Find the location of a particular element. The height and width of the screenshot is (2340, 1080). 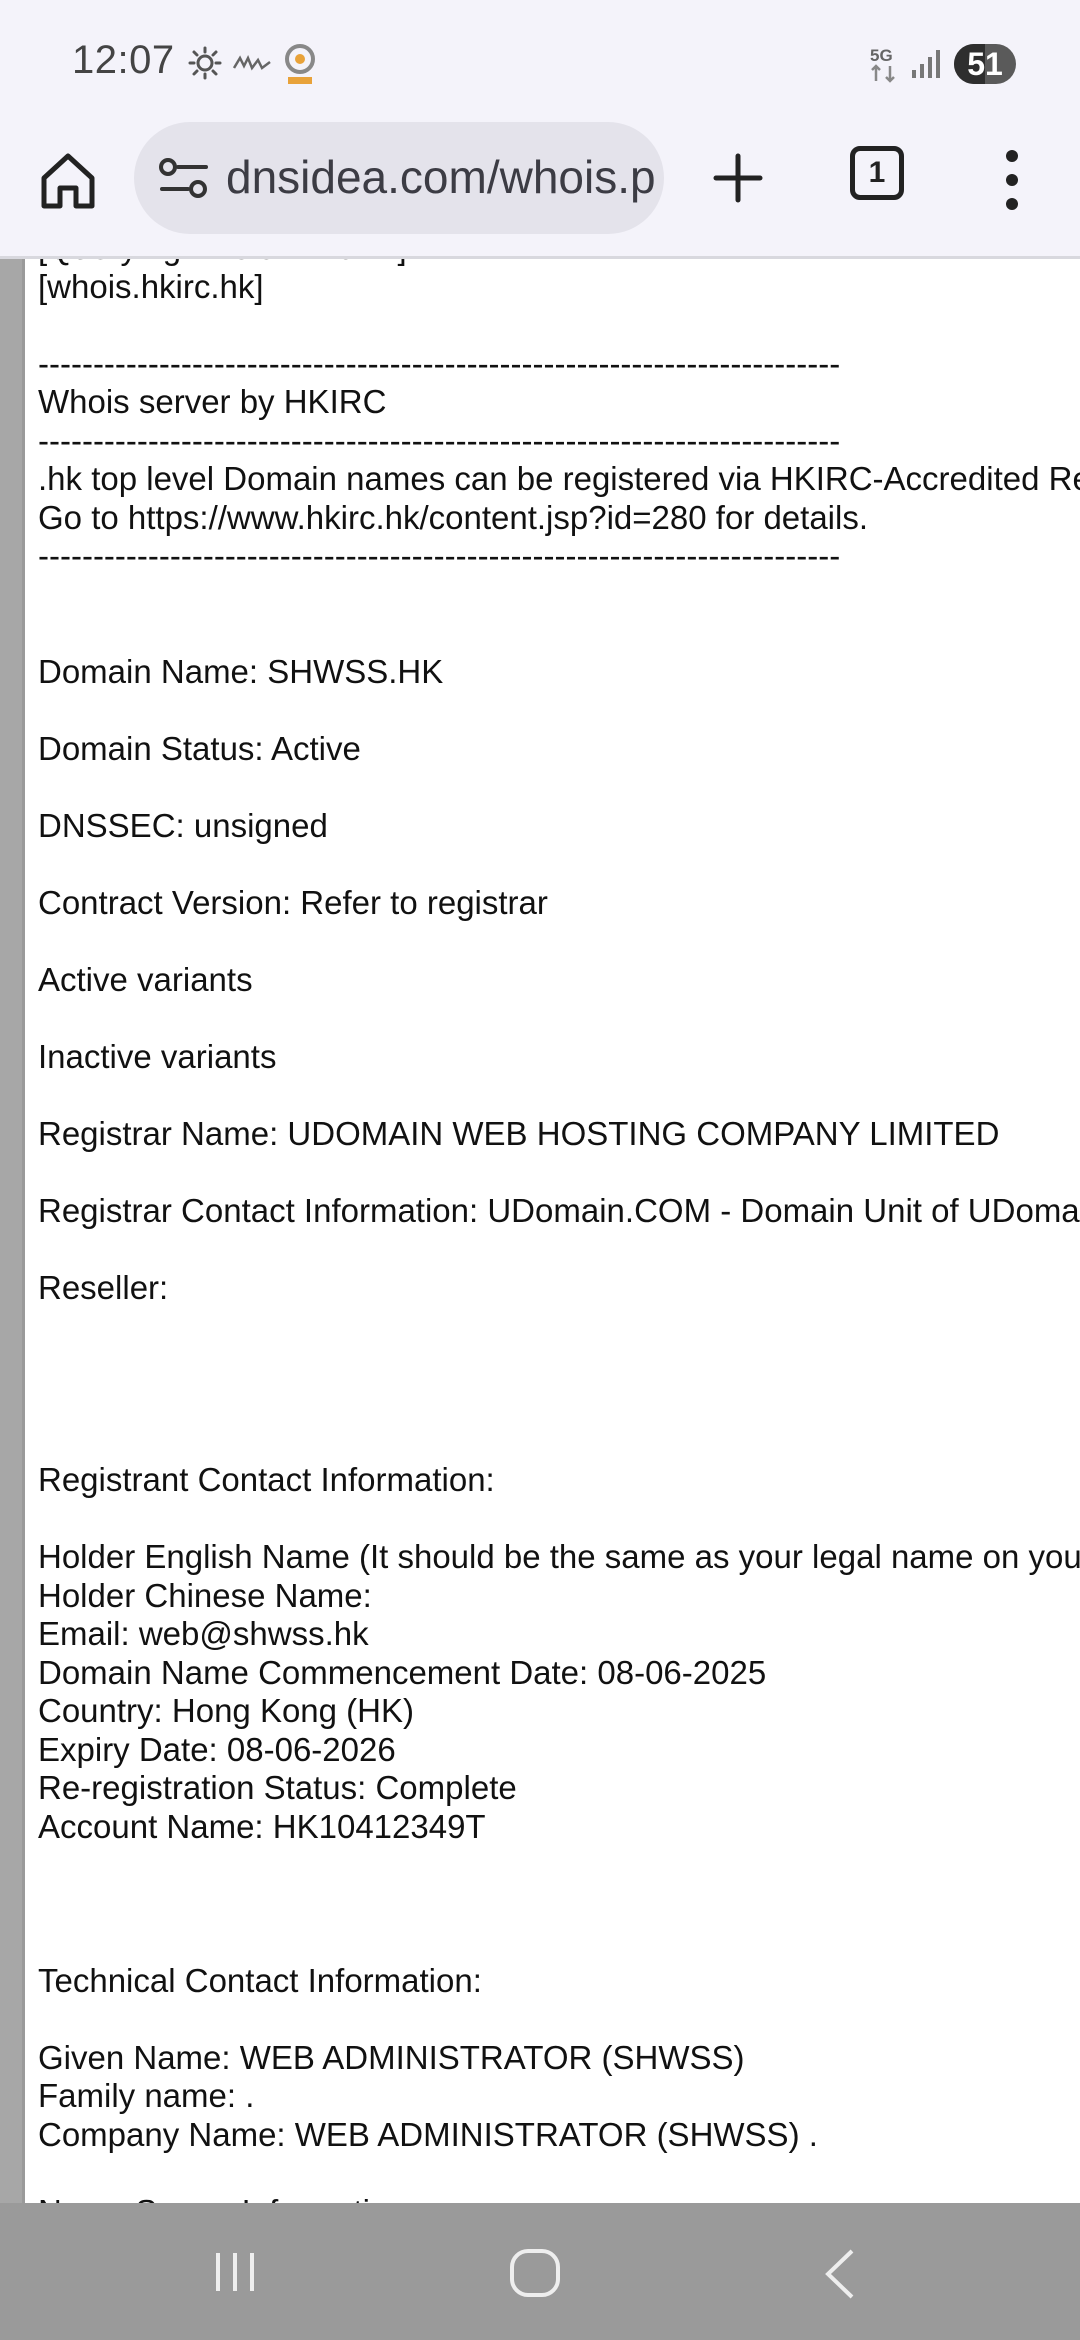

navigation-bar is located at coordinates (540, 2271).